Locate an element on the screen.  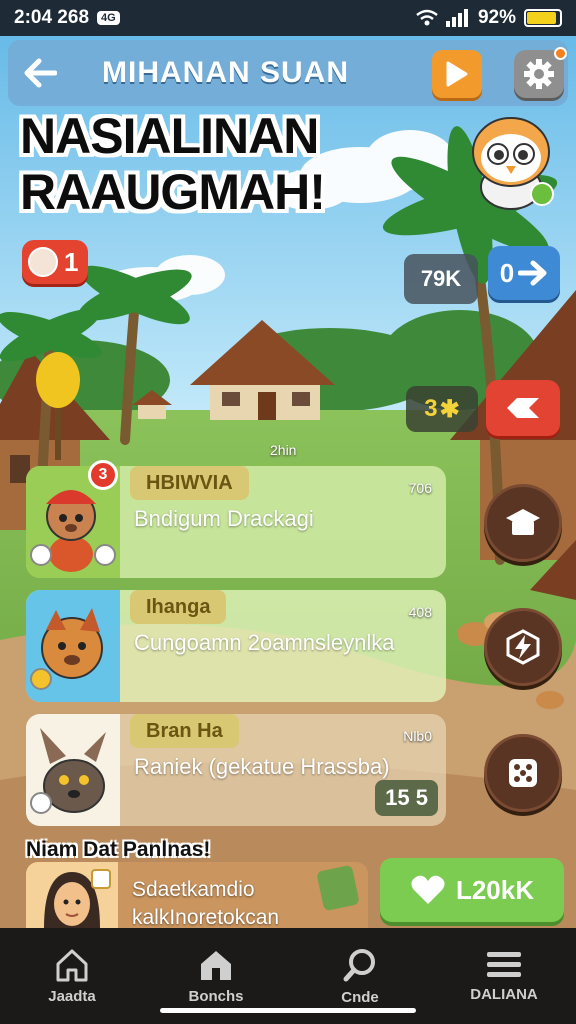
friend-message-line-1: Sdaetkamdio is located at coordinates (193, 889).